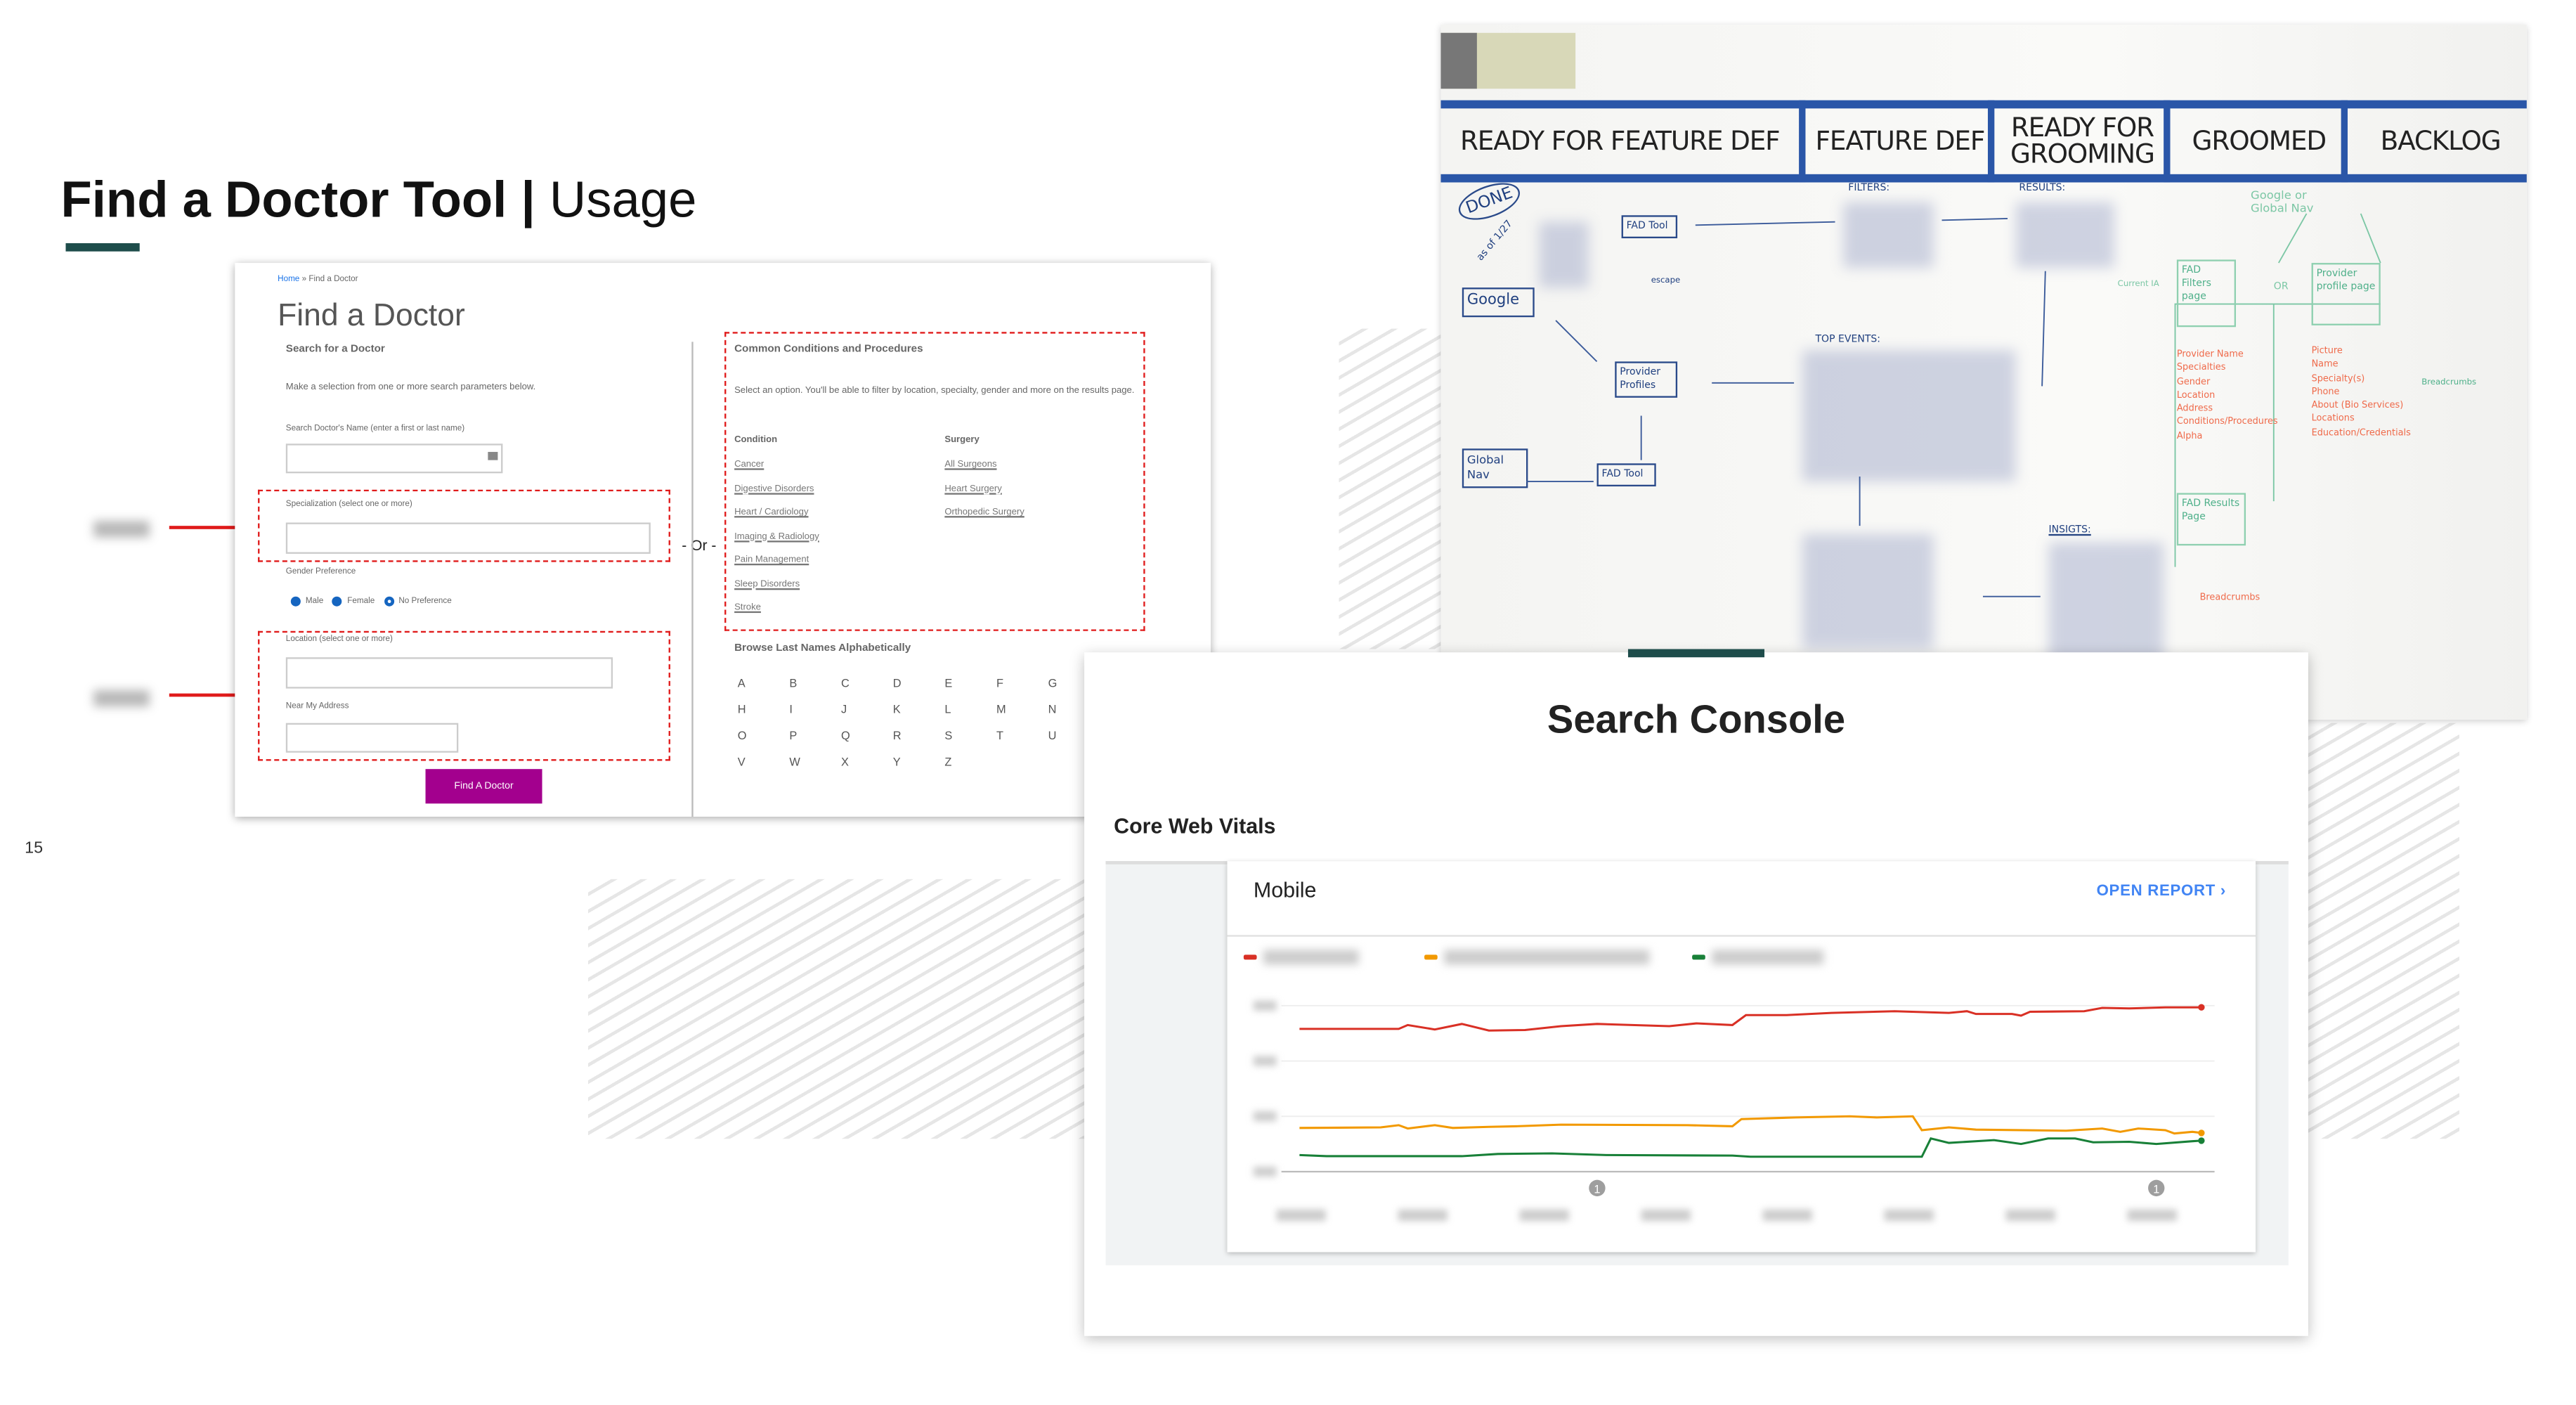  Describe the element at coordinates (1729, 1086) in the screenshot. I see `core-web-vitals-chart: 11` at that location.